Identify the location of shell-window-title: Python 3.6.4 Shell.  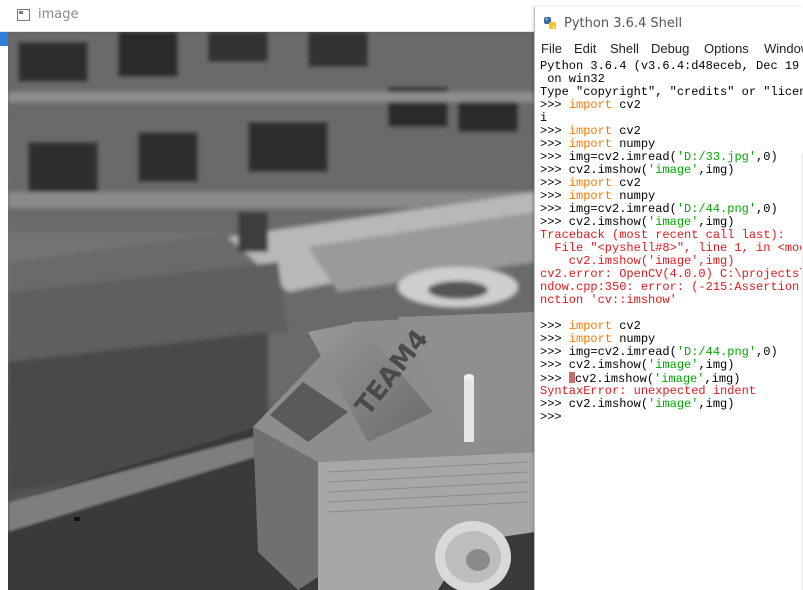
(623, 23).